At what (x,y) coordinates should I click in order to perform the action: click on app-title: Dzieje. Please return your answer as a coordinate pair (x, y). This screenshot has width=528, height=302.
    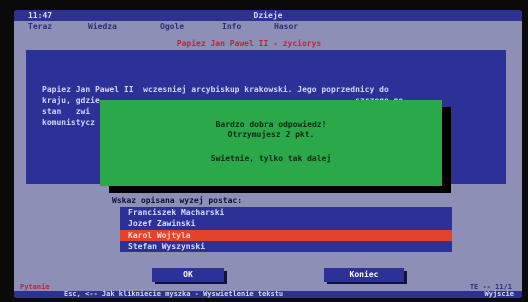
    Looking at the image, I should click on (268, 15).